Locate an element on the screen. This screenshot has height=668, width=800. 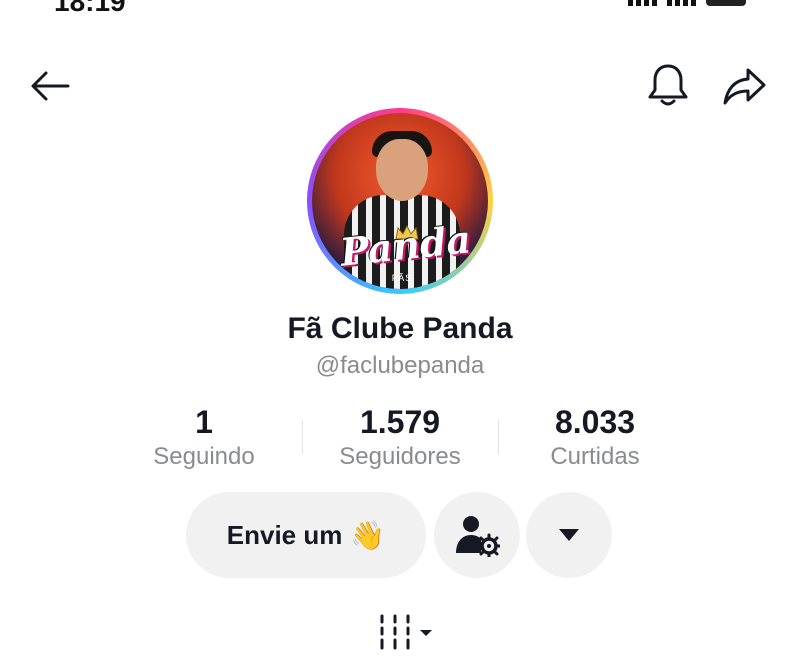
avatar-logo-subtext: FÃS is located at coordinates (402, 278).